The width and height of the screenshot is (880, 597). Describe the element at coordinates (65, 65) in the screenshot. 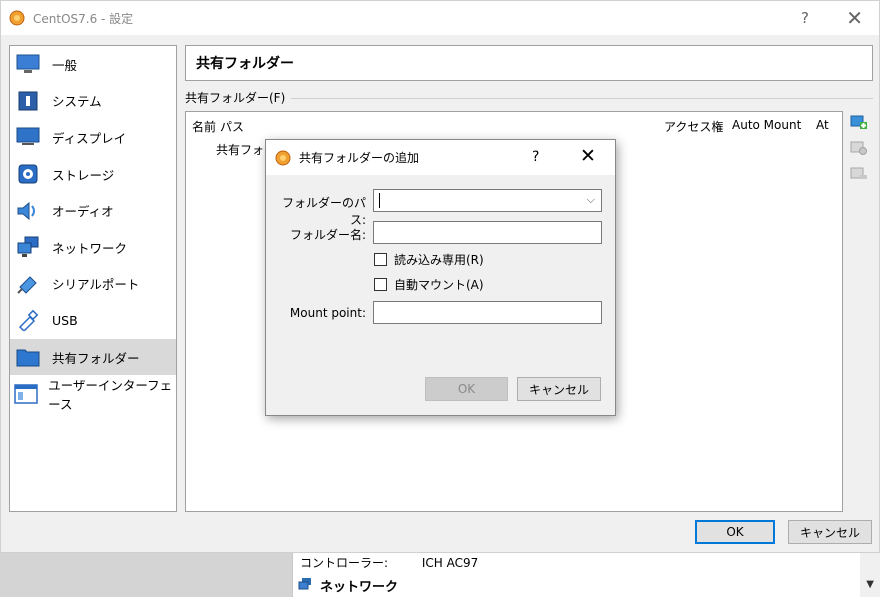

I see `sidebar-item-label: 一般` at that location.